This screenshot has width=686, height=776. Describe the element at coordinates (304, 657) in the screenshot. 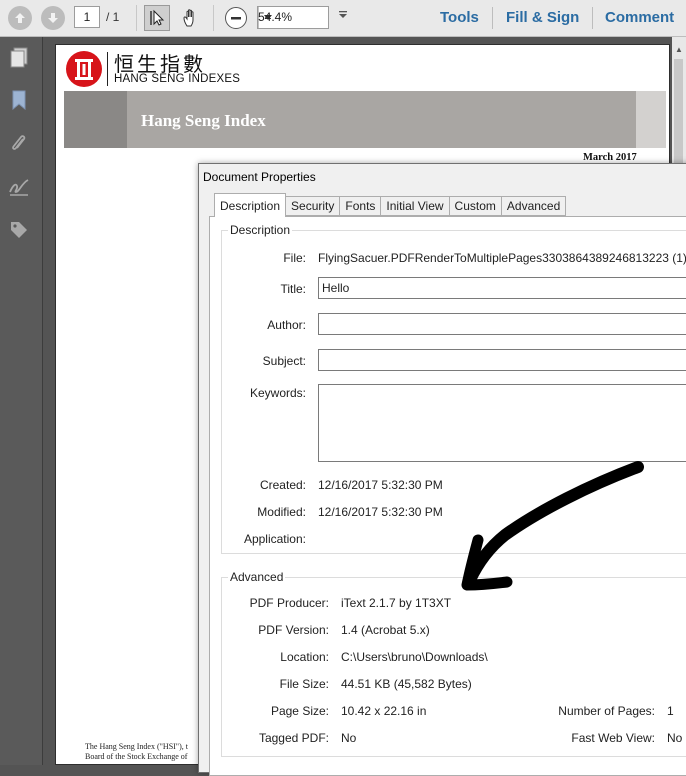

I see `location-label: Location:` at that location.